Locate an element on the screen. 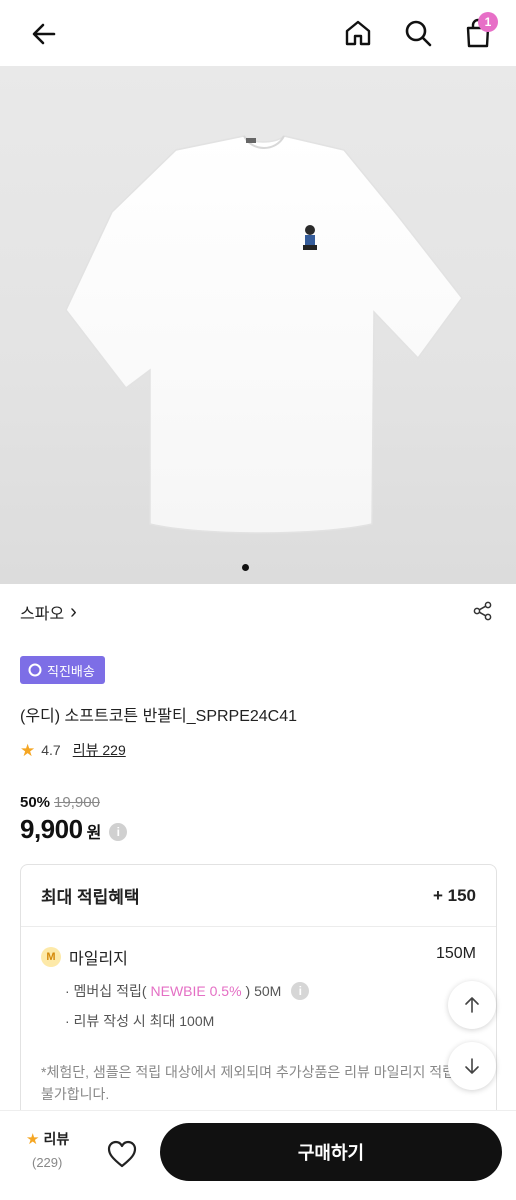  points-header-value: + 150 is located at coordinates (454, 895).